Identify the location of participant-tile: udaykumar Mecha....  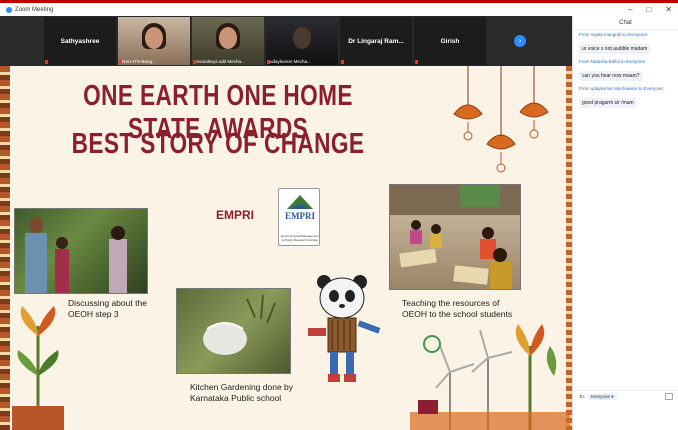
(302, 41).